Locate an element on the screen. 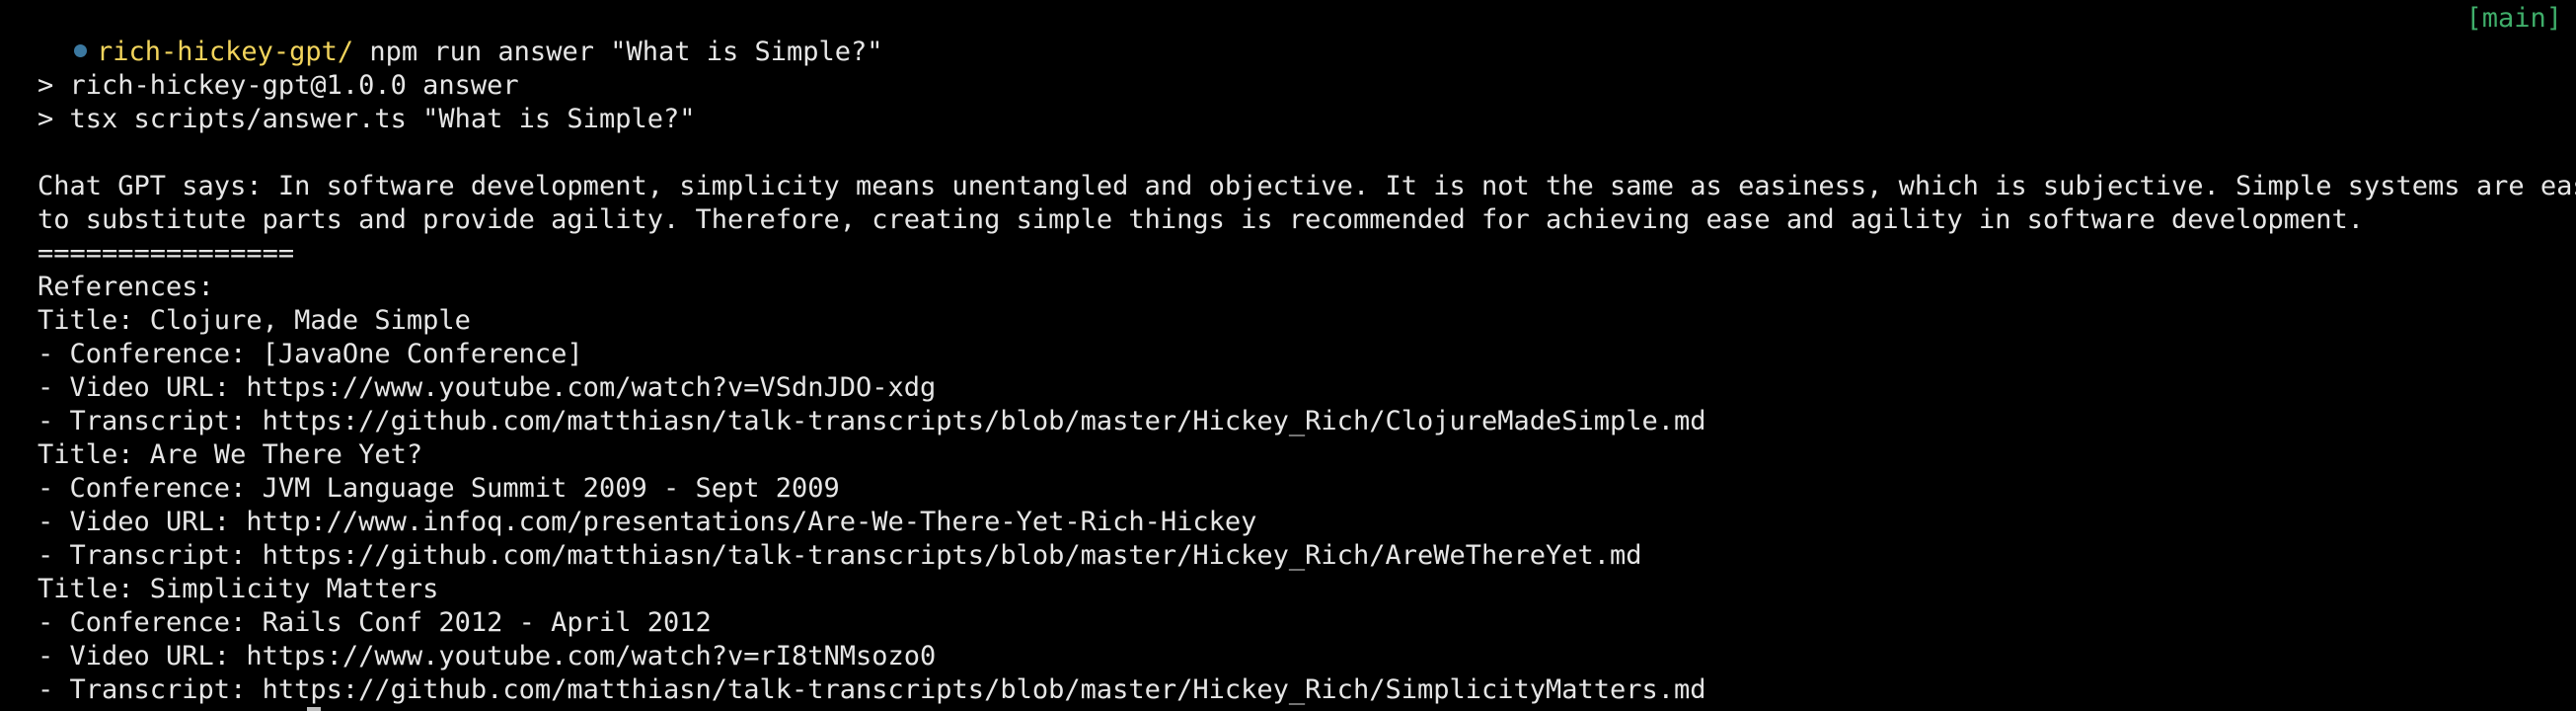 This screenshot has height=711, width=2576. reference-conference: - Conference: [JavaOne Conference] is located at coordinates (310, 354).